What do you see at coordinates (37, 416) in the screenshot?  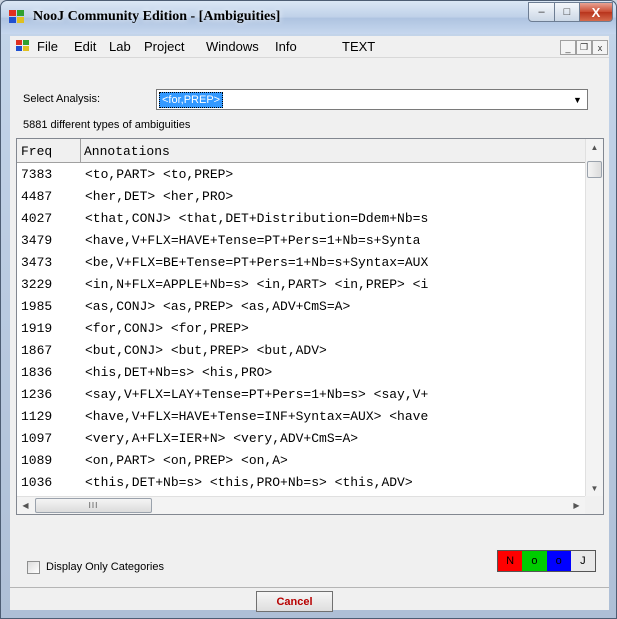 I see `freq-cell: 1129` at bounding box center [37, 416].